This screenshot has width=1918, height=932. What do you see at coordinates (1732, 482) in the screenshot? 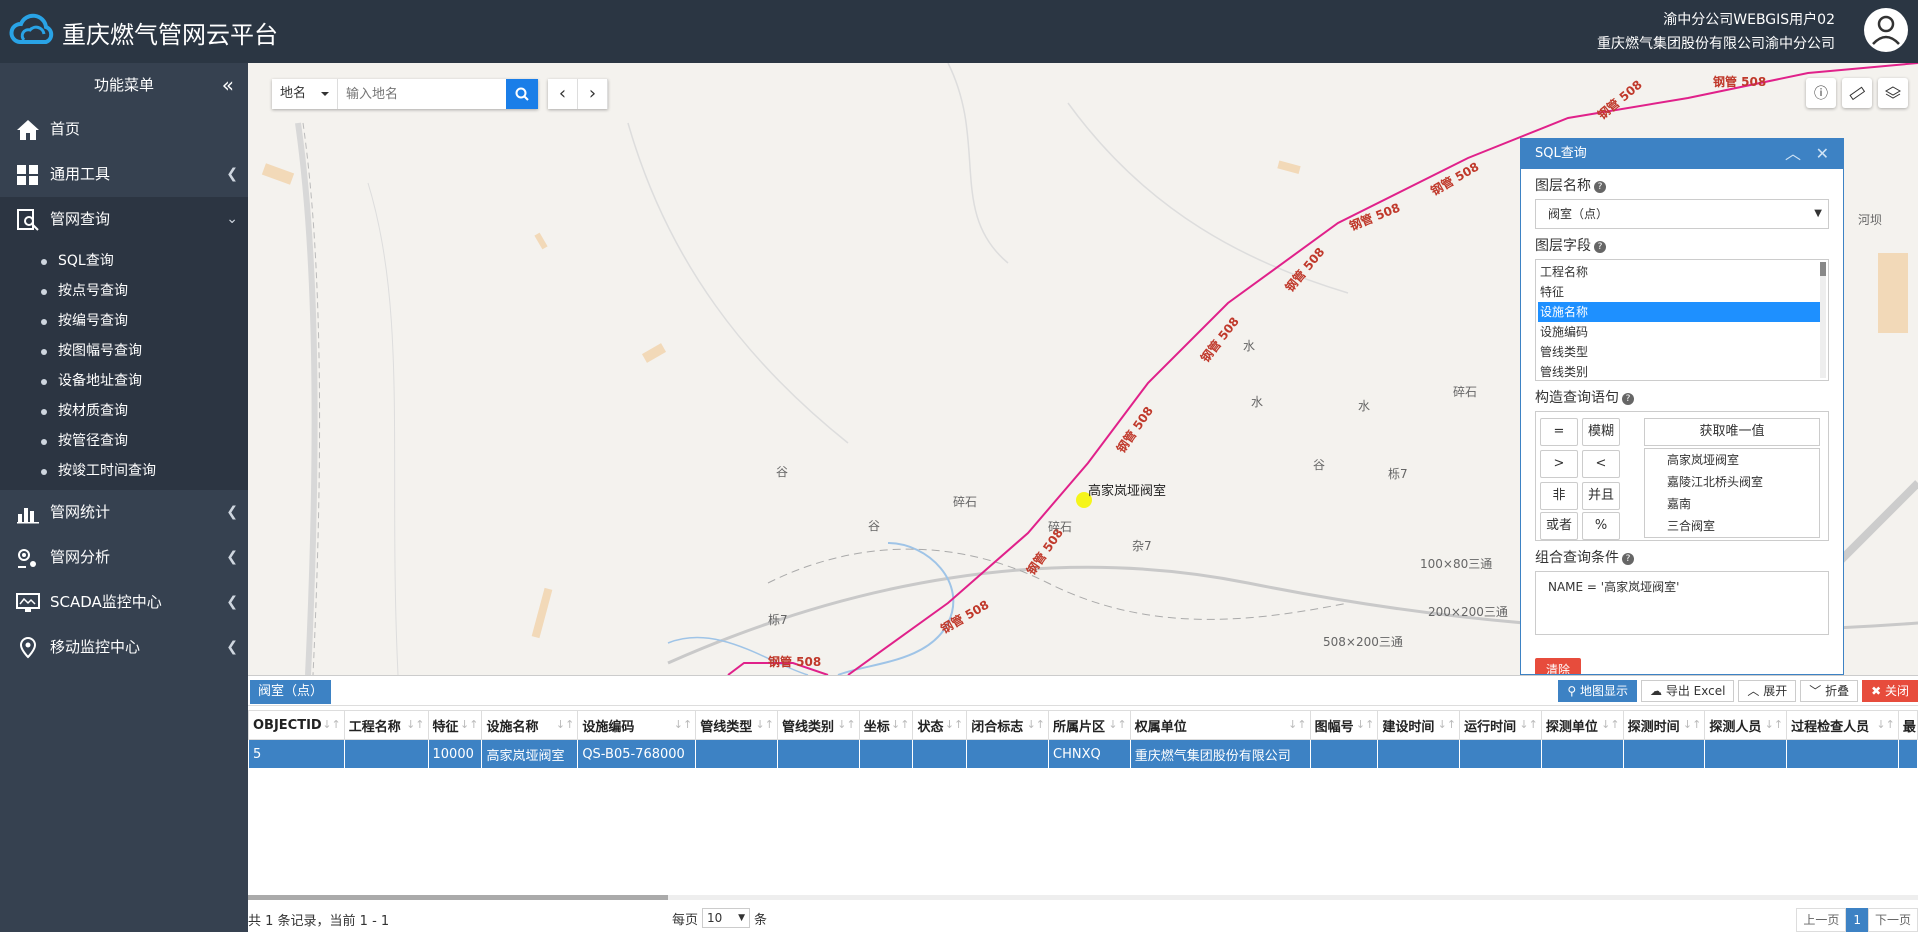
I see `unique-value: 嘉陵江北桥头阀室` at bounding box center [1732, 482].